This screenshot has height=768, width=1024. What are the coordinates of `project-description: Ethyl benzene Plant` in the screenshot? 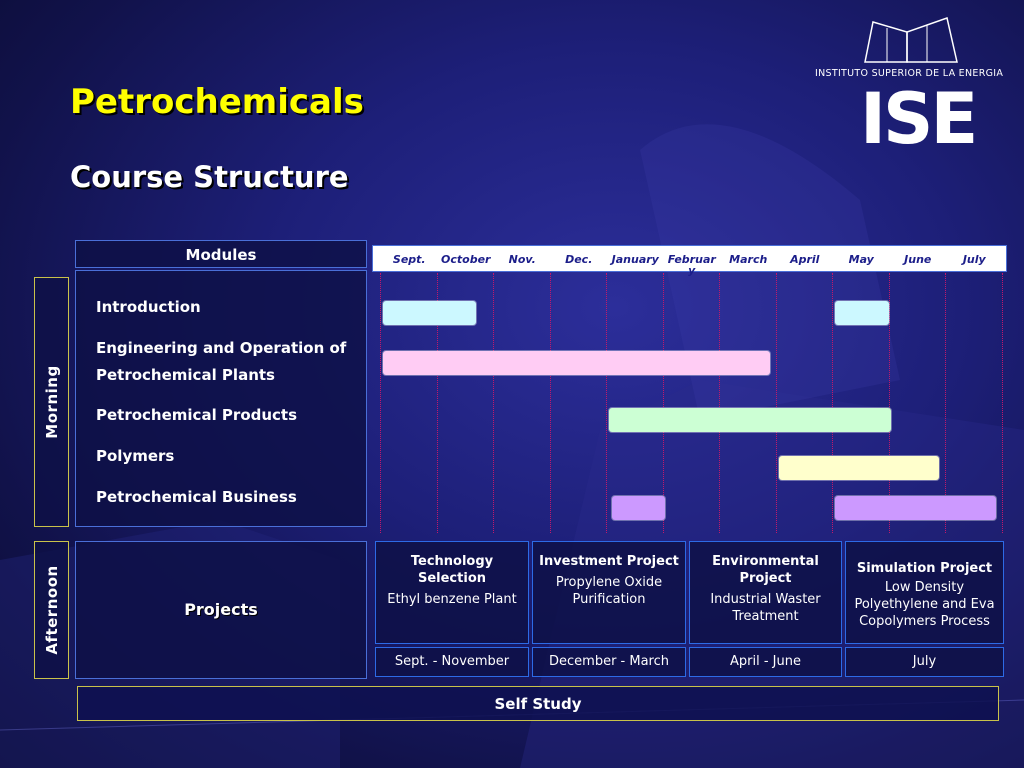 It's located at (452, 599).